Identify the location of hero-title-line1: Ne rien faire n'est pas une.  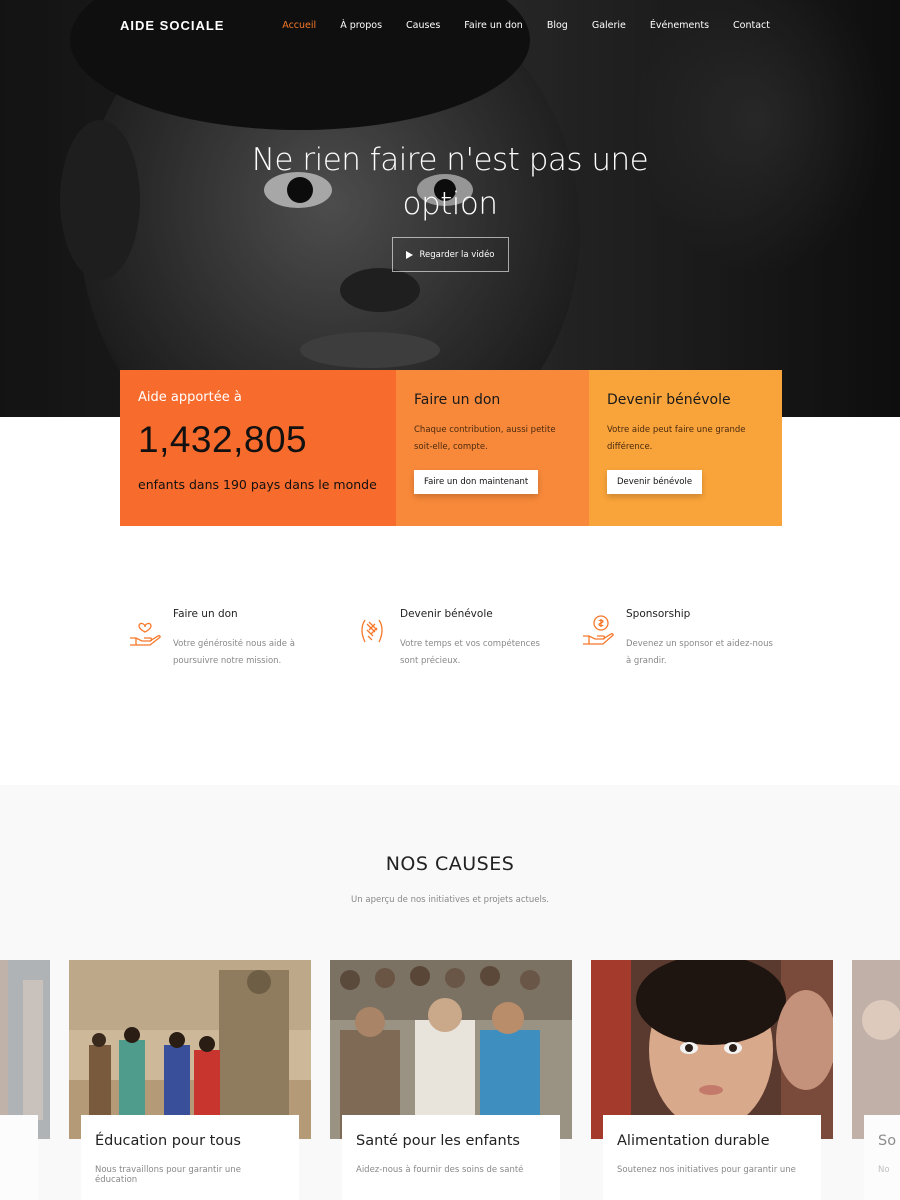
(450, 160).